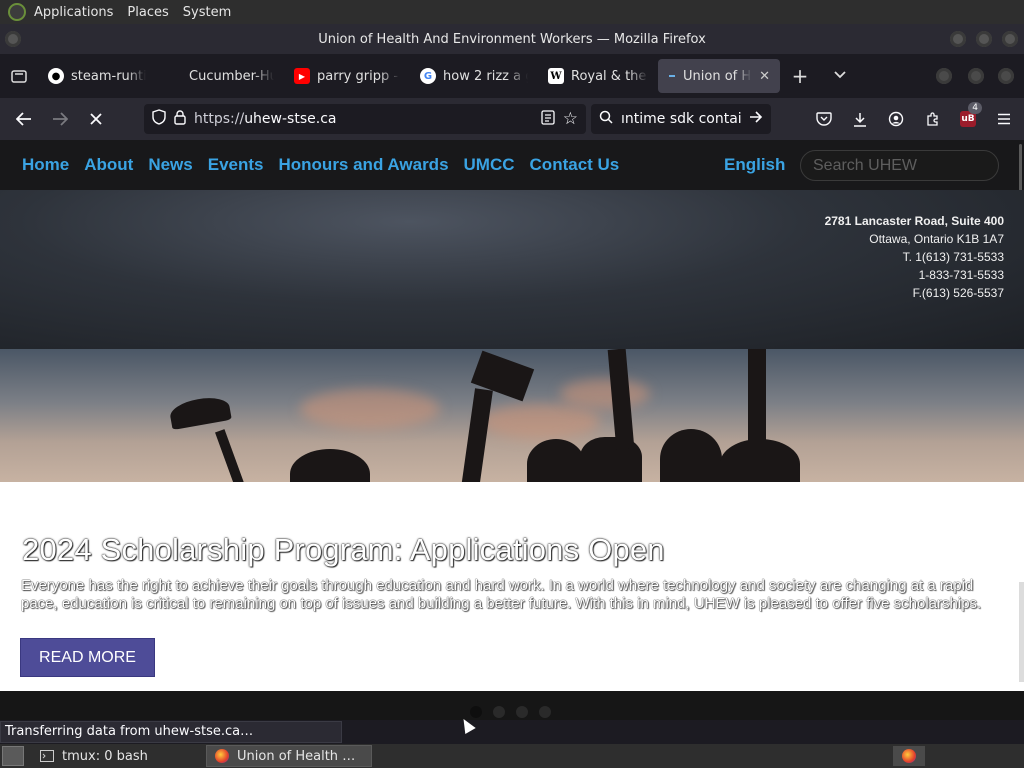 The height and width of the screenshot is (768, 1024). Describe the element at coordinates (474, 76) in the screenshot. I see `tab-google: G how 2 rizz a g` at that location.